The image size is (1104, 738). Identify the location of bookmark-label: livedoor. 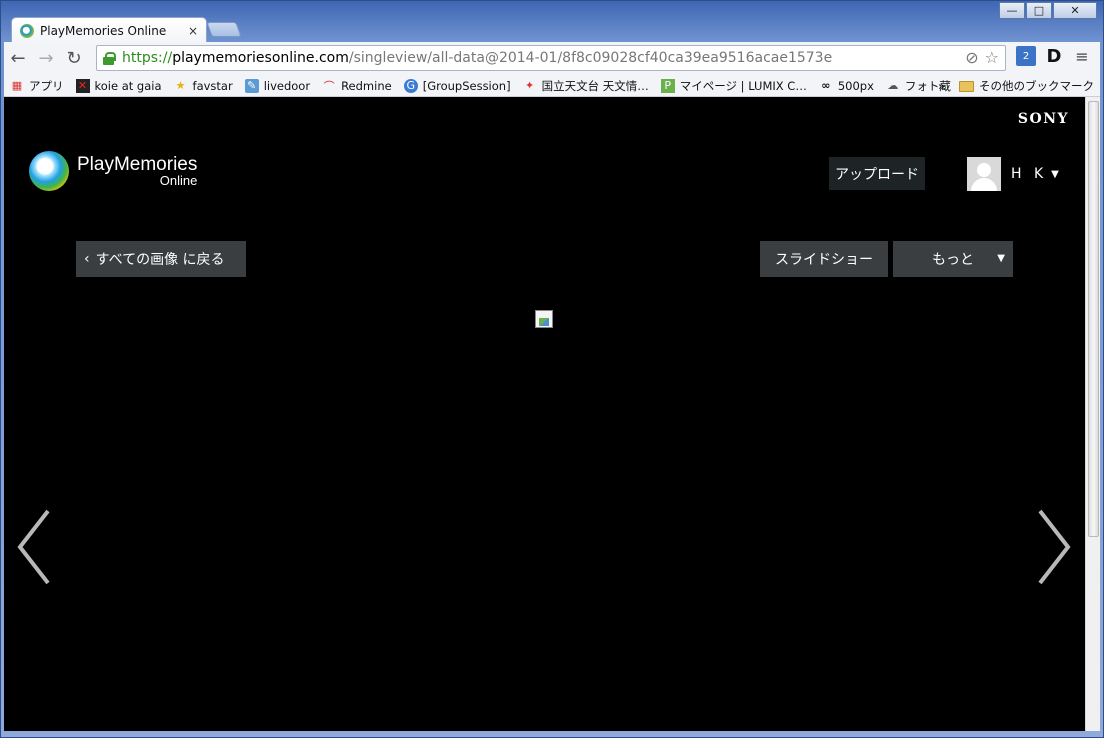
(287, 85).